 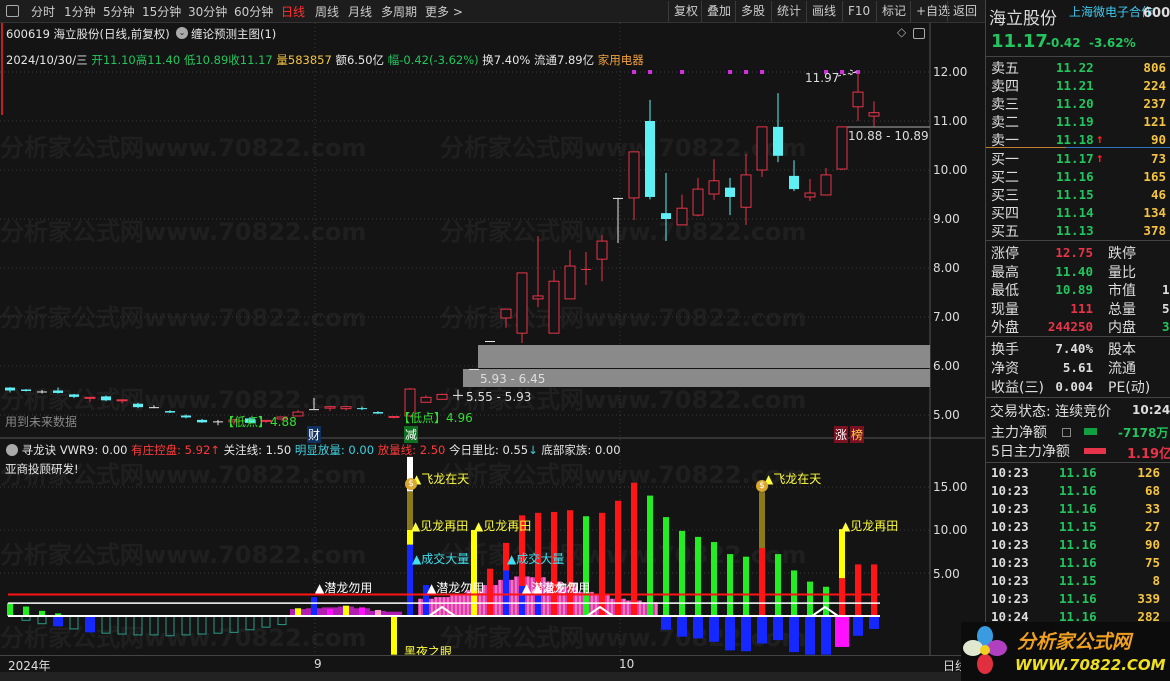 What do you see at coordinates (1166, 308) in the screenshot?
I see `stat-value: 5` at bounding box center [1166, 308].